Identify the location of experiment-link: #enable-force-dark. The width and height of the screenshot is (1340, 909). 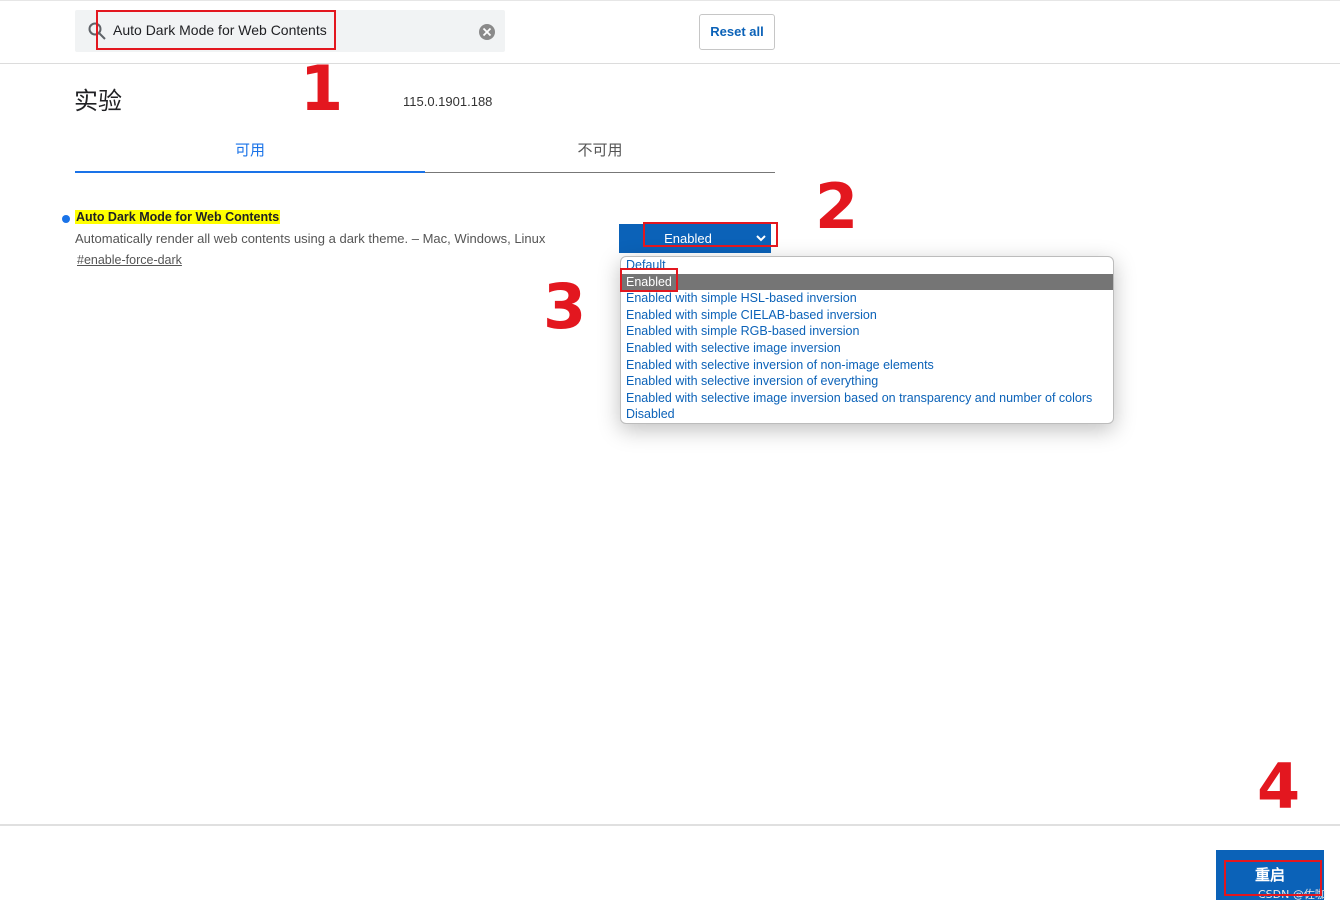
(129, 260).